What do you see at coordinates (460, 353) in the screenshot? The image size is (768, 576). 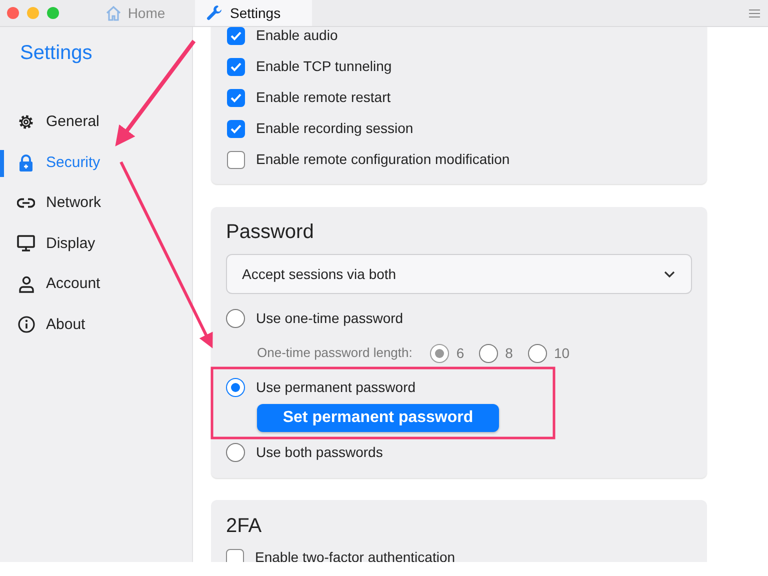 I see `radio-label: 6` at bounding box center [460, 353].